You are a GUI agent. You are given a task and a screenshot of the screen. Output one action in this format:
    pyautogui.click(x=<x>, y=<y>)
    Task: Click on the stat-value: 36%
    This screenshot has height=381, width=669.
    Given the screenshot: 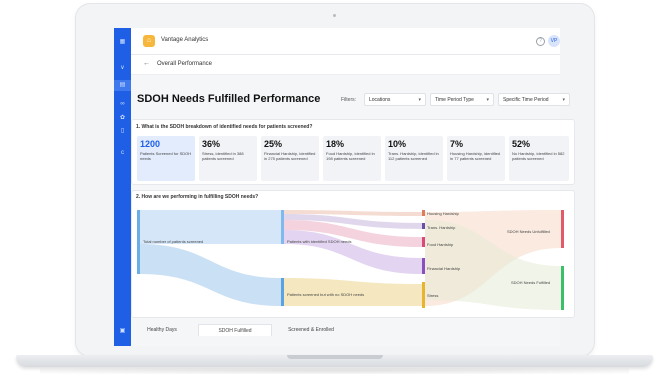 What is the action you would take?
    pyautogui.click(x=211, y=144)
    